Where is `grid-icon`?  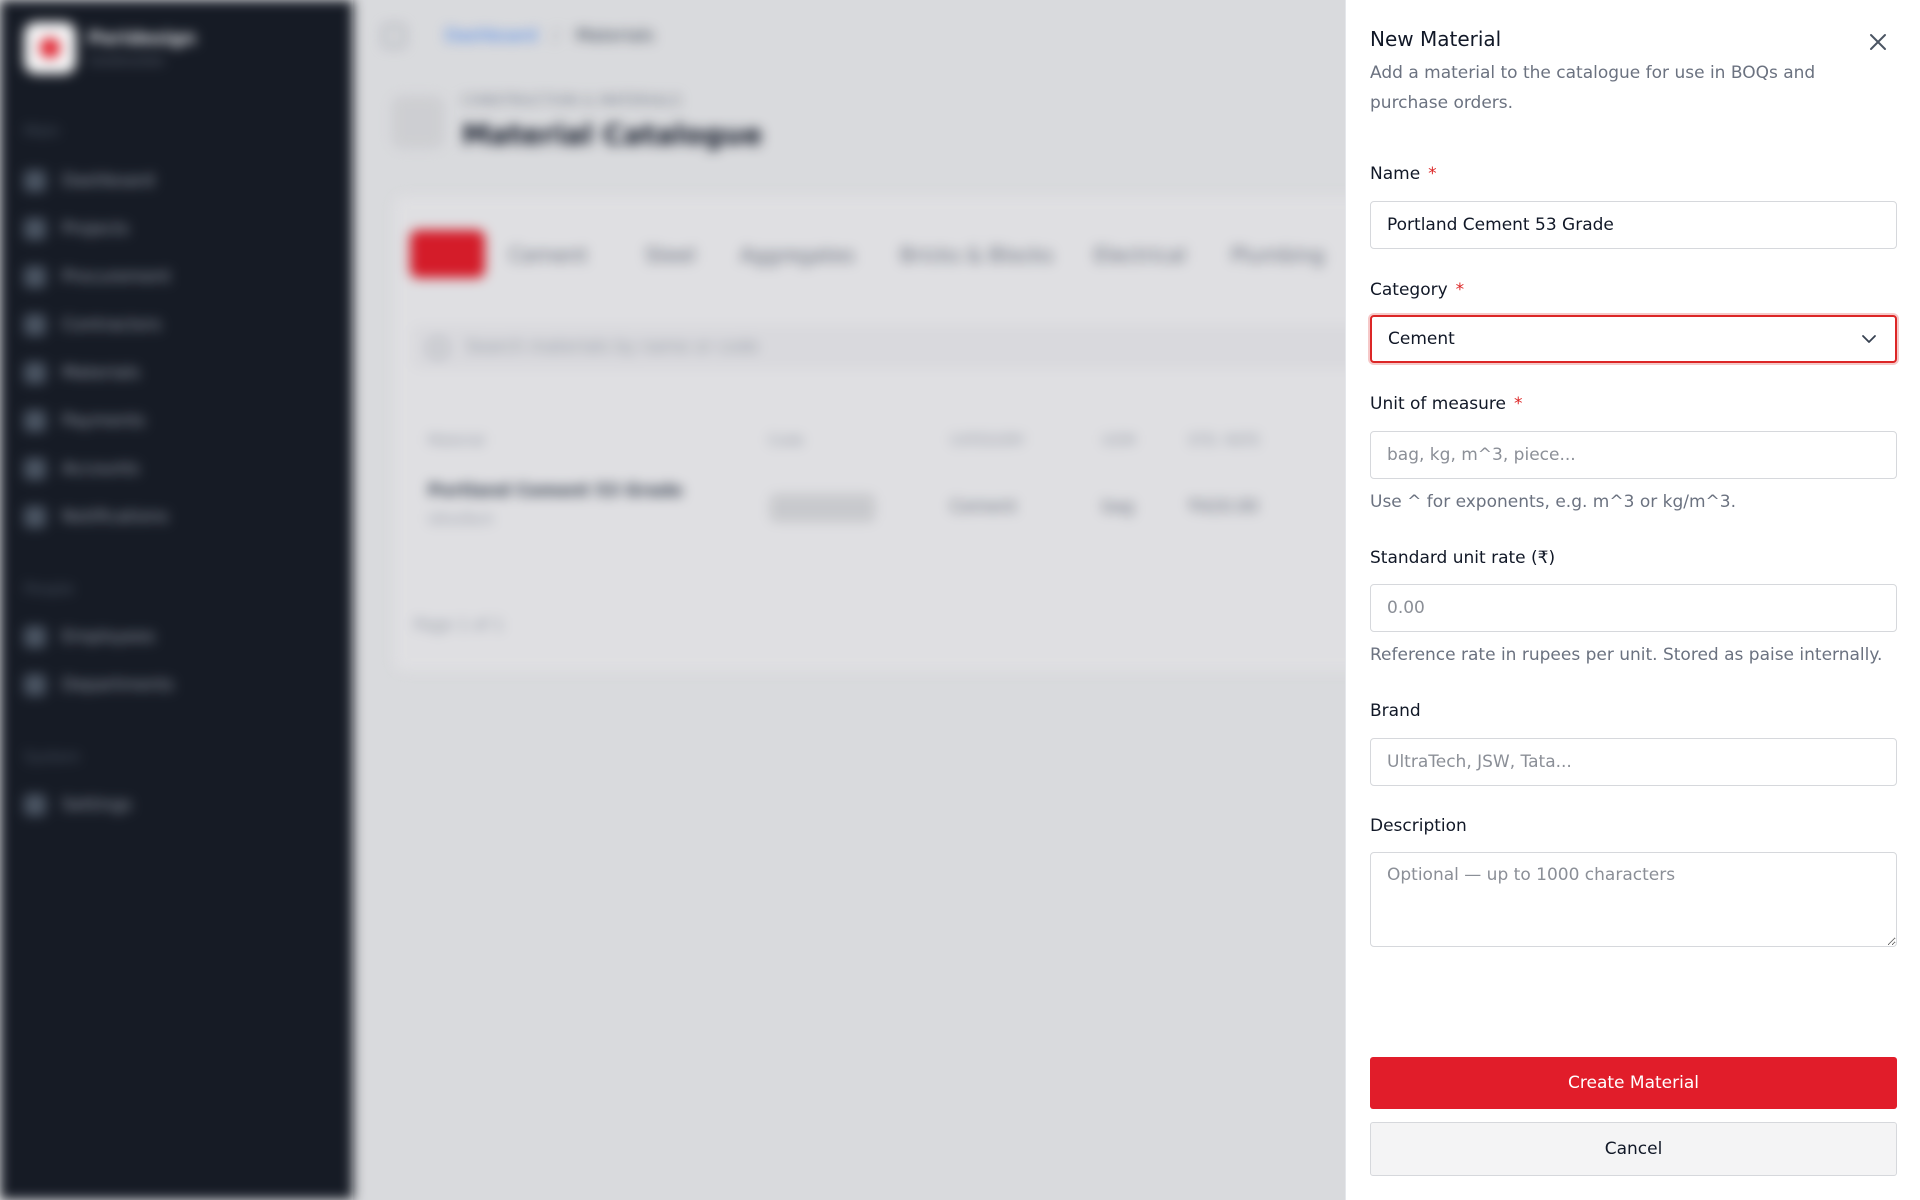 grid-icon is located at coordinates (35, 181).